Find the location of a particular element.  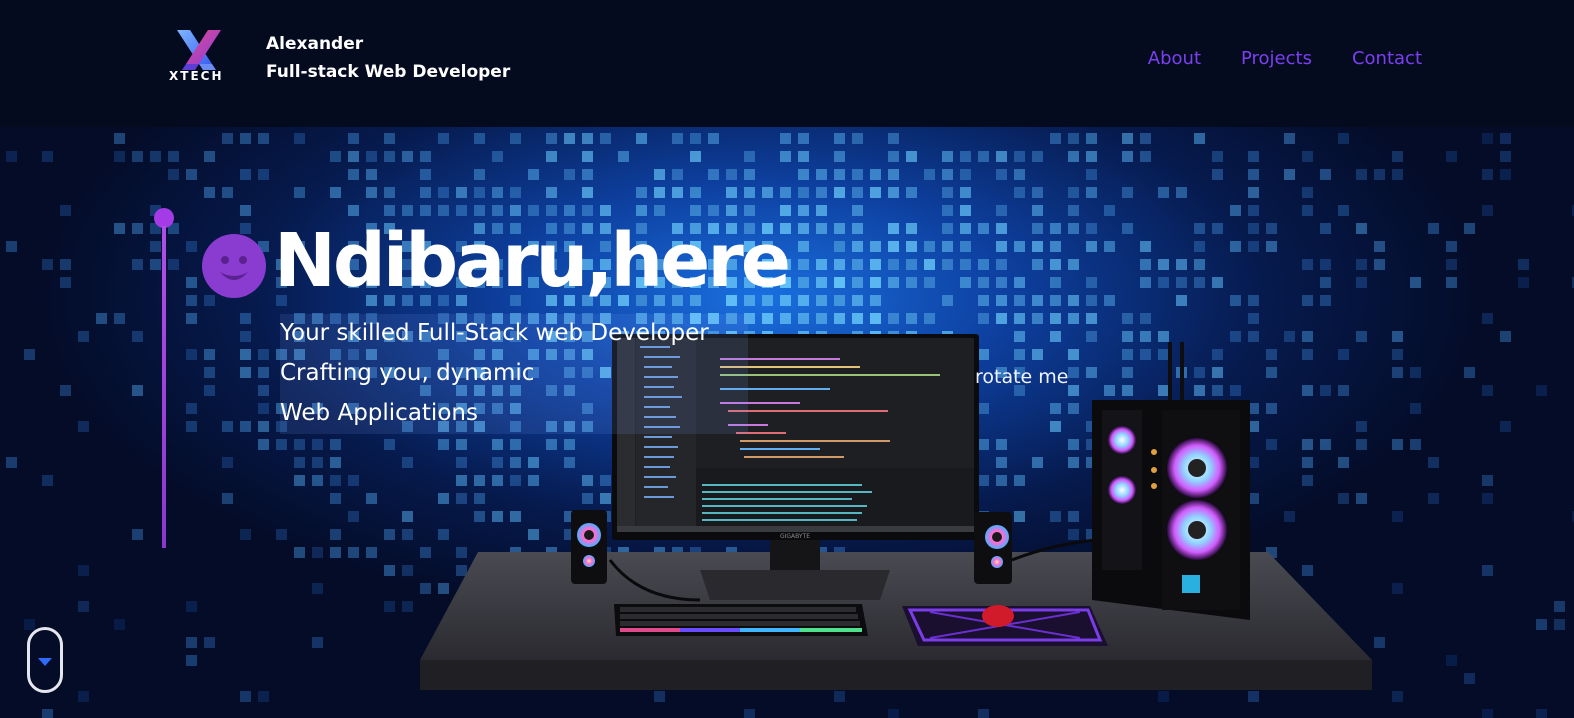

nav-link-projects: Projects is located at coordinates (1276, 58).